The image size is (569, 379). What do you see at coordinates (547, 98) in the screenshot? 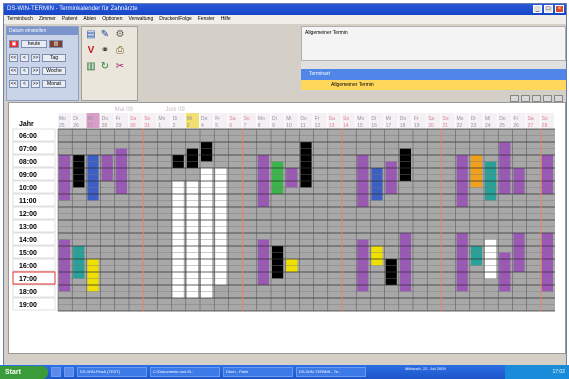
I see `minimize-grid-button` at bounding box center [547, 98].